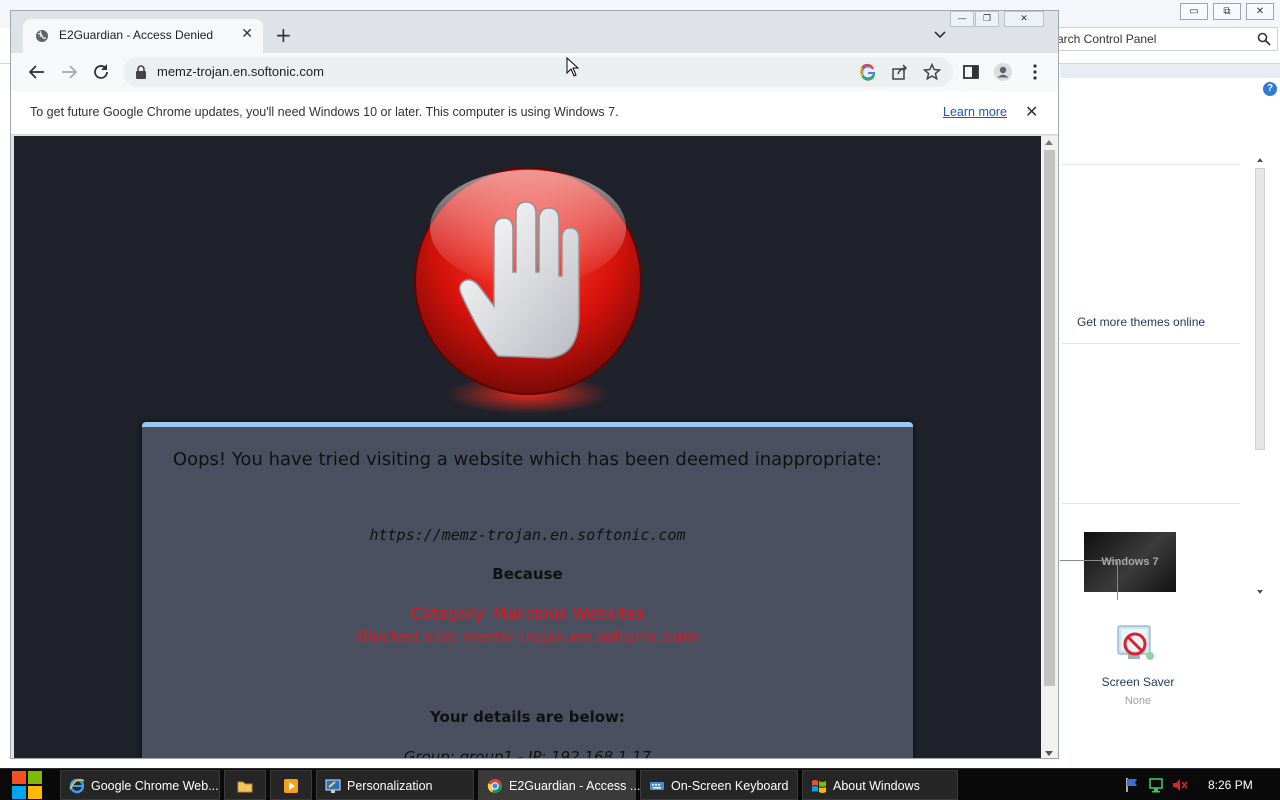 The height and width of the screenshot is (800, 1280). I want to click on globe-icon, so click(42, 36).